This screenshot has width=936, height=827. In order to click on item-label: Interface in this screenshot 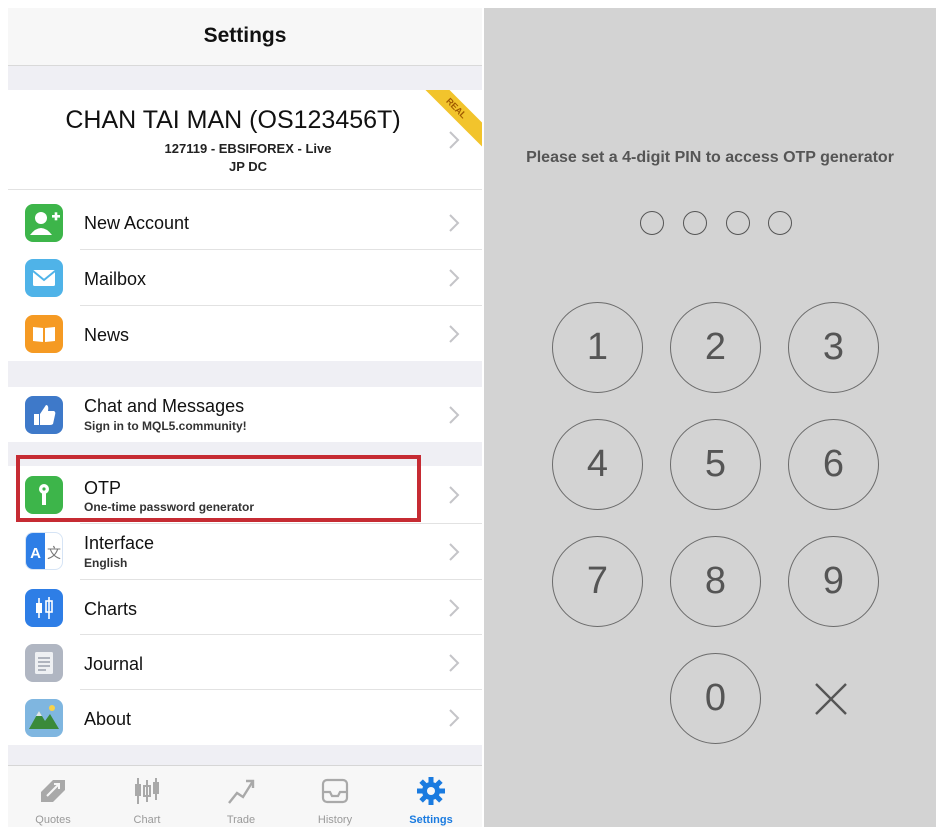, I will do `click(119, 543)`.